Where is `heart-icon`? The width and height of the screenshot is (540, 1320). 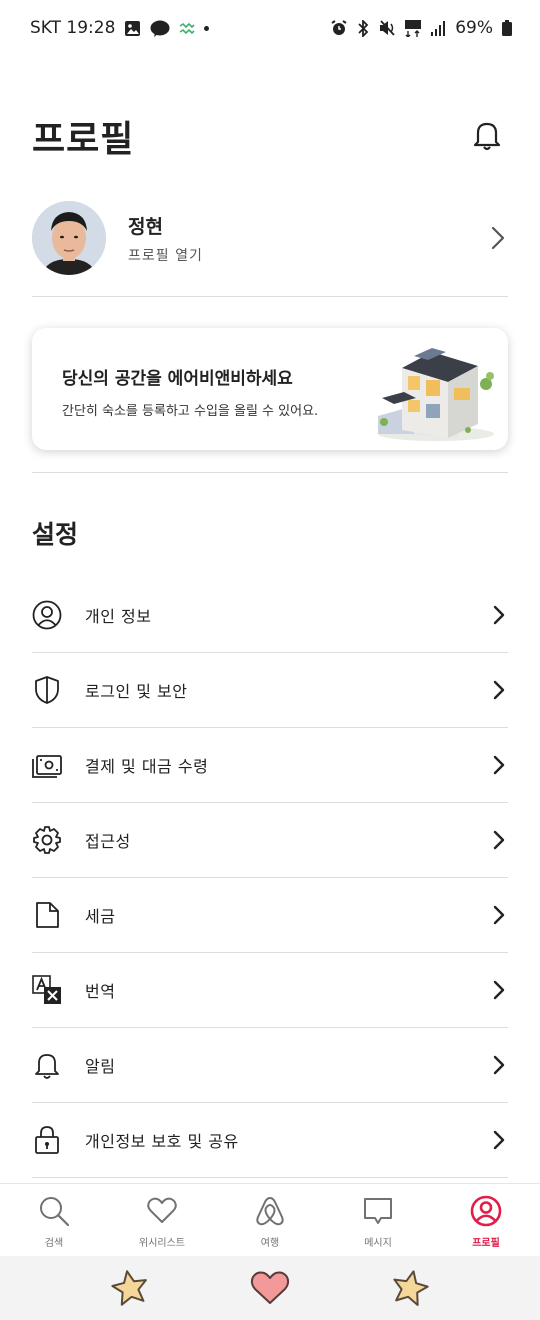
heart-icon is located at coordinates (162, 1211).